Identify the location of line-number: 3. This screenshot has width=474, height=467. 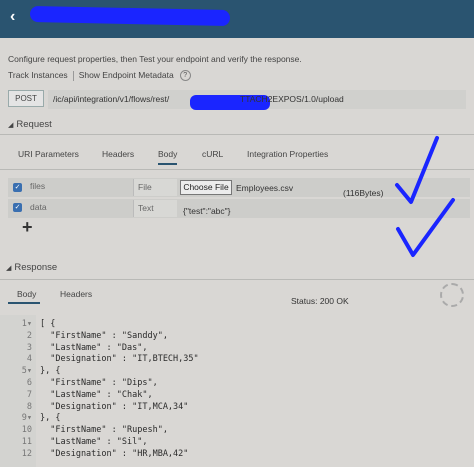
(29, 347).